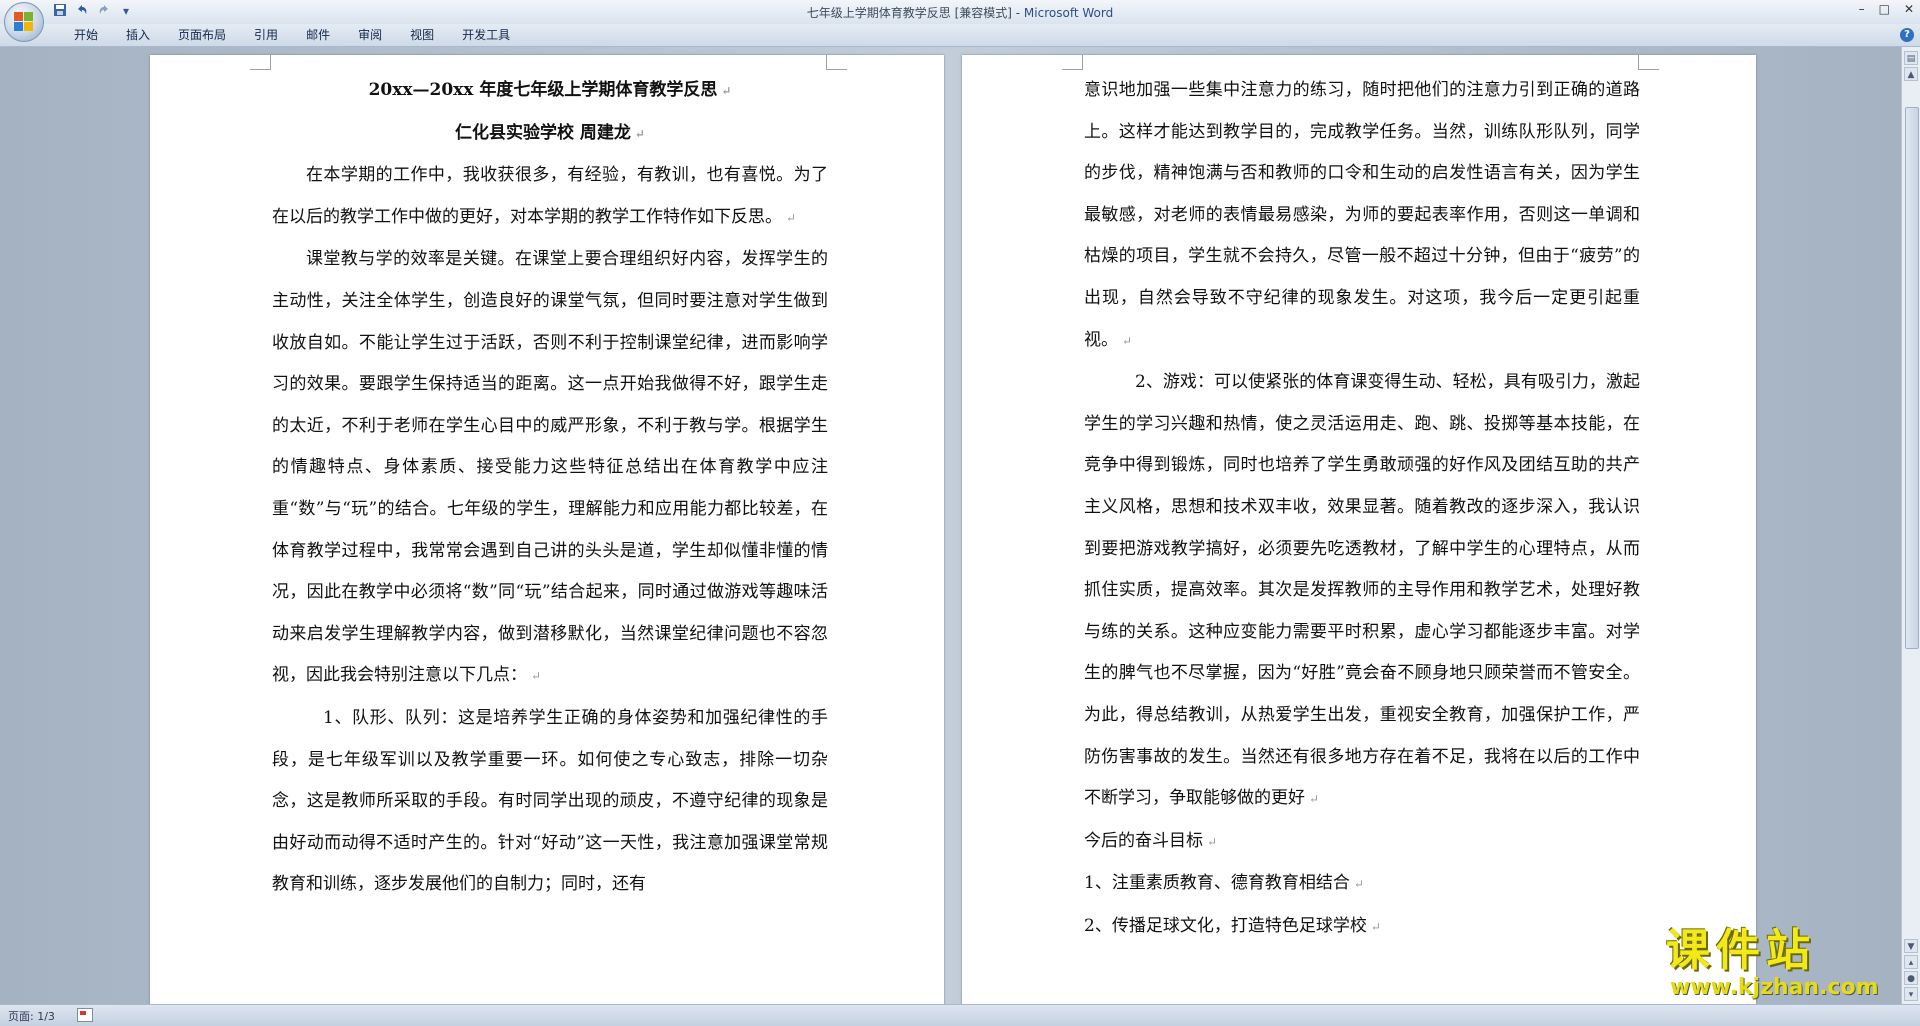 This screenshot has width=1920, height=1026. Describe the element at coordinates (1741, 950) in the screenshot. I see `watermark-name: 课件站` at that location.